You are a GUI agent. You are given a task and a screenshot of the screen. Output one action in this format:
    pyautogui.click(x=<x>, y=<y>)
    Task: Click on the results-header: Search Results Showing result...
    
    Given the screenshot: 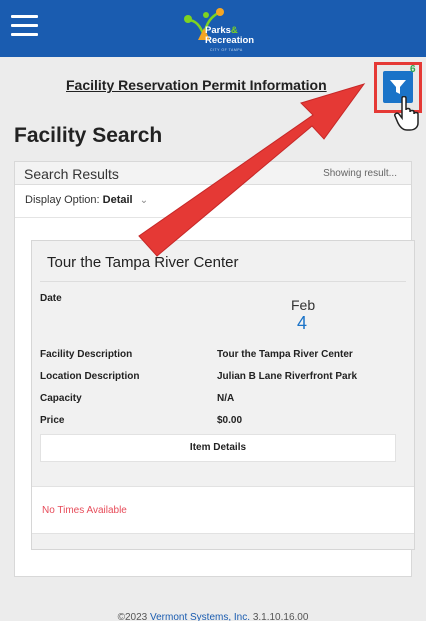 What is the action you would take?
    pyautogui.click(x=213, y=173)
    